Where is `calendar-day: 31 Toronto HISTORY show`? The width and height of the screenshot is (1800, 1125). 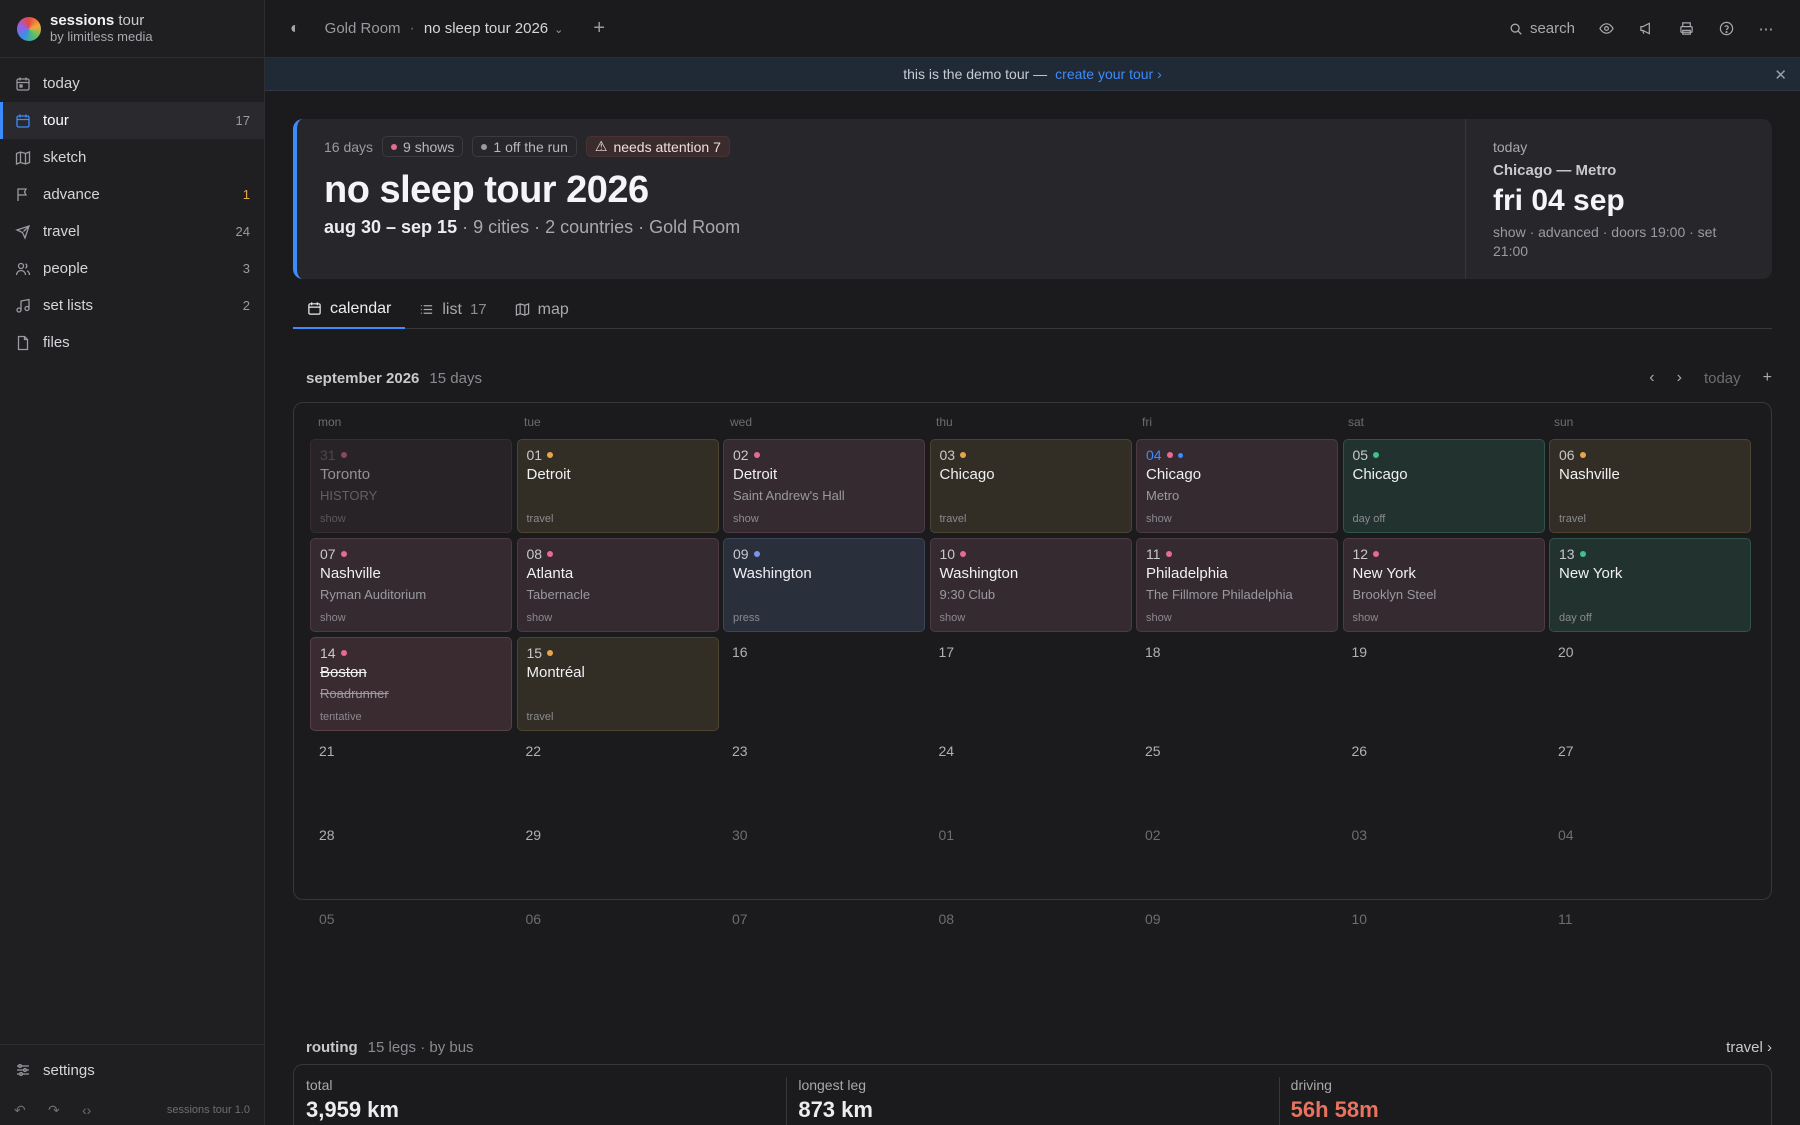
calendar-day: 31 Toronto HISTORY show is located at coordinates (411, 486).